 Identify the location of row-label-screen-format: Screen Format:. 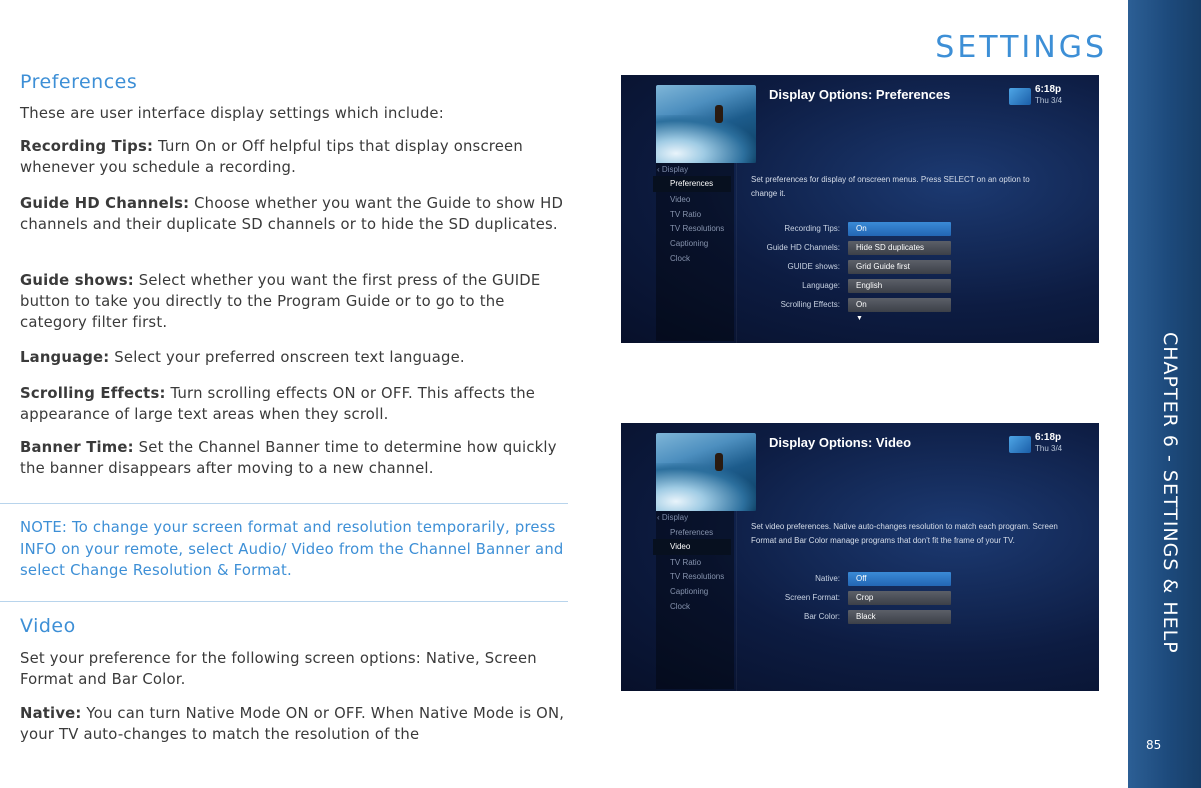
(812, 597).